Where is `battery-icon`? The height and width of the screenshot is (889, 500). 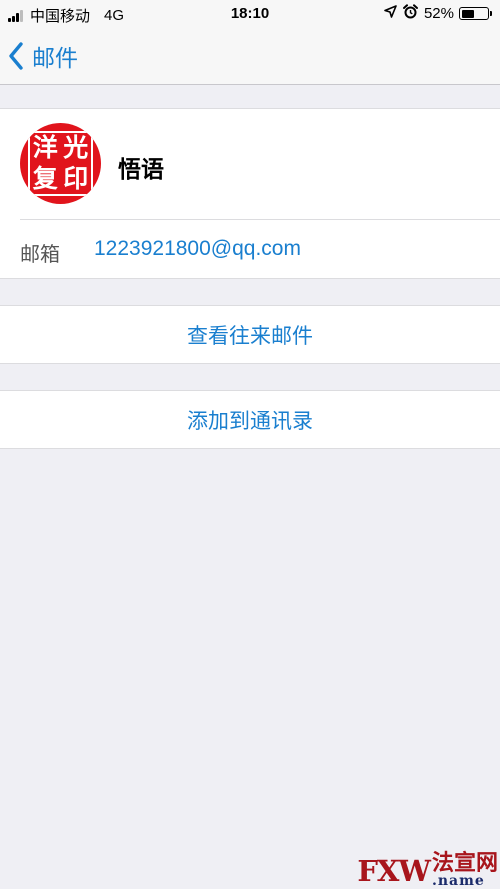 battery-icon is located at coordinates (474, 13).